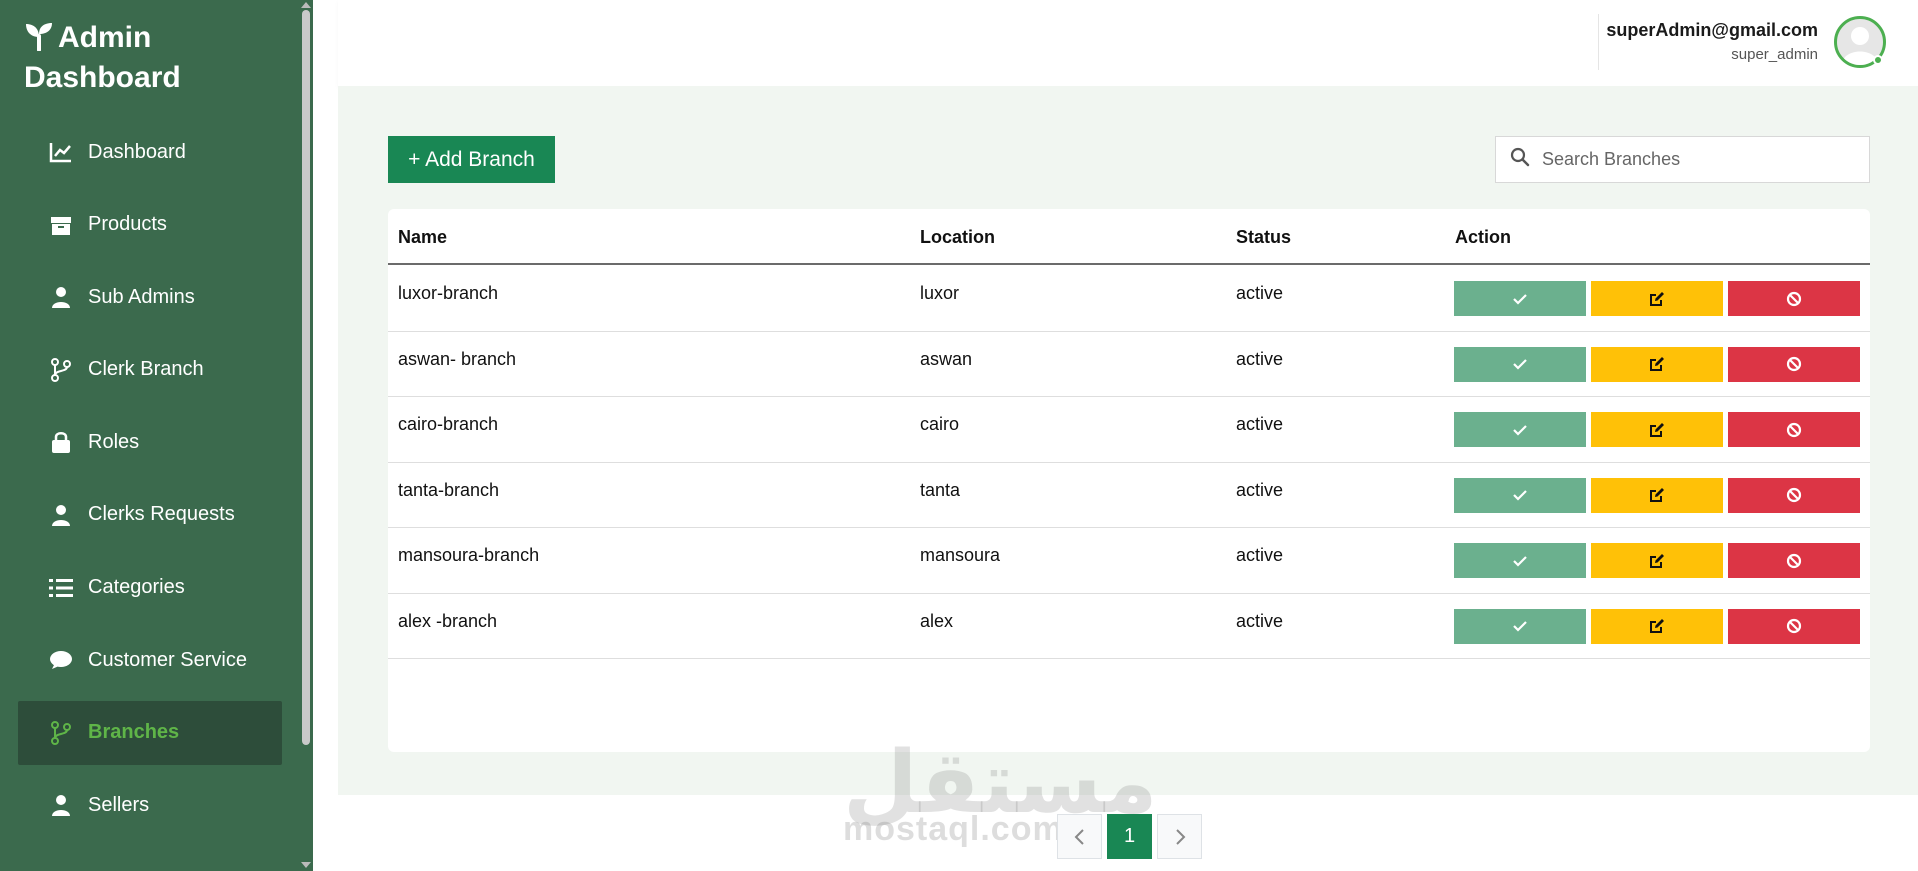 The height and width of the screenshot is (871, 1918). Describe the element at coordinates (61, 660) in the screenshot. I see `comment-icon` at that location.